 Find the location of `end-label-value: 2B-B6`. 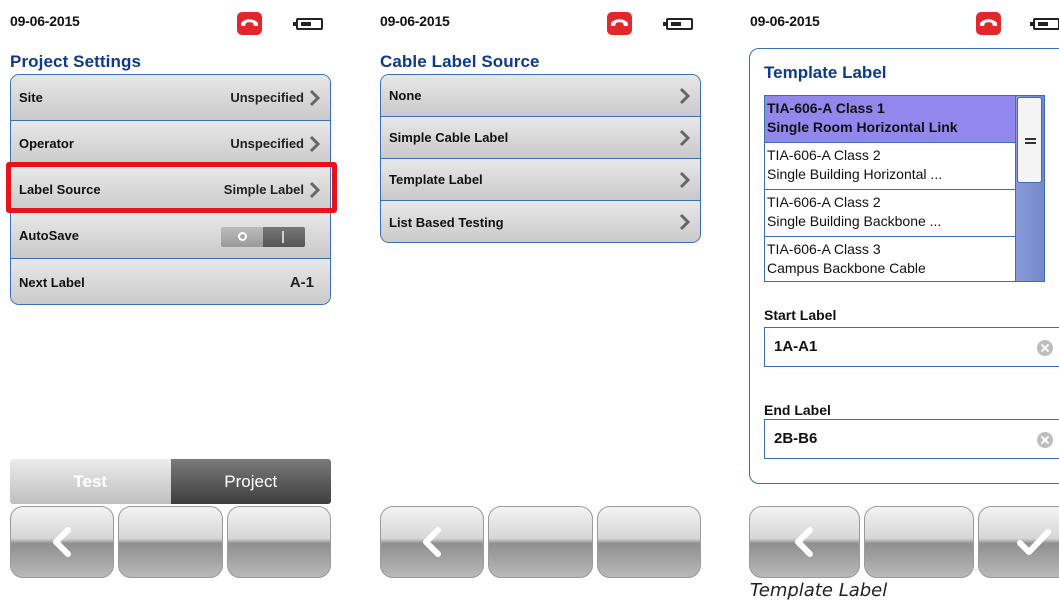

end-label-value: 2B-B6 is located at coordinates (796, 438).